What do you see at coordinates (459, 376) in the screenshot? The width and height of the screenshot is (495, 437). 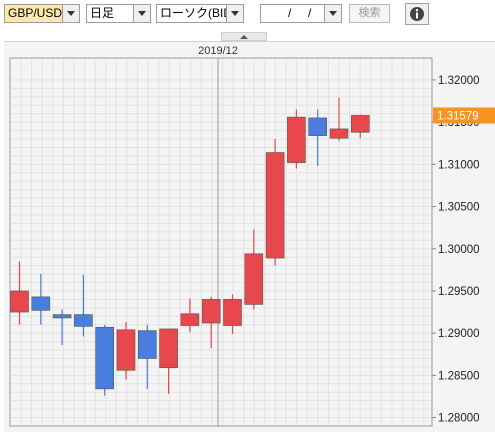 I see `y-tick-label: 1.28500` at bounding box center [459, 376].